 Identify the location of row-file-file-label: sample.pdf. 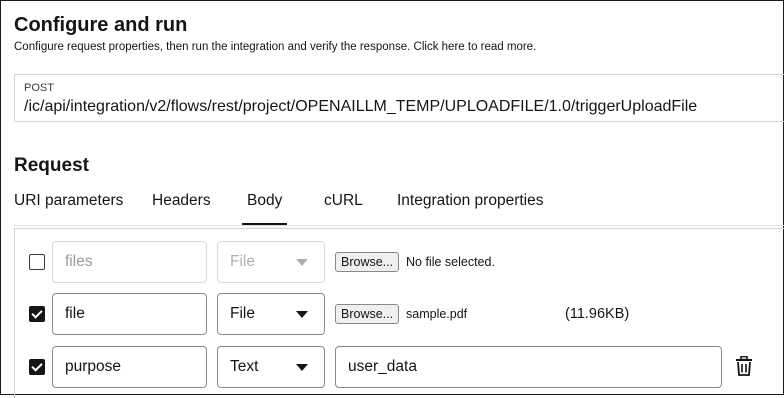
(437, 314).